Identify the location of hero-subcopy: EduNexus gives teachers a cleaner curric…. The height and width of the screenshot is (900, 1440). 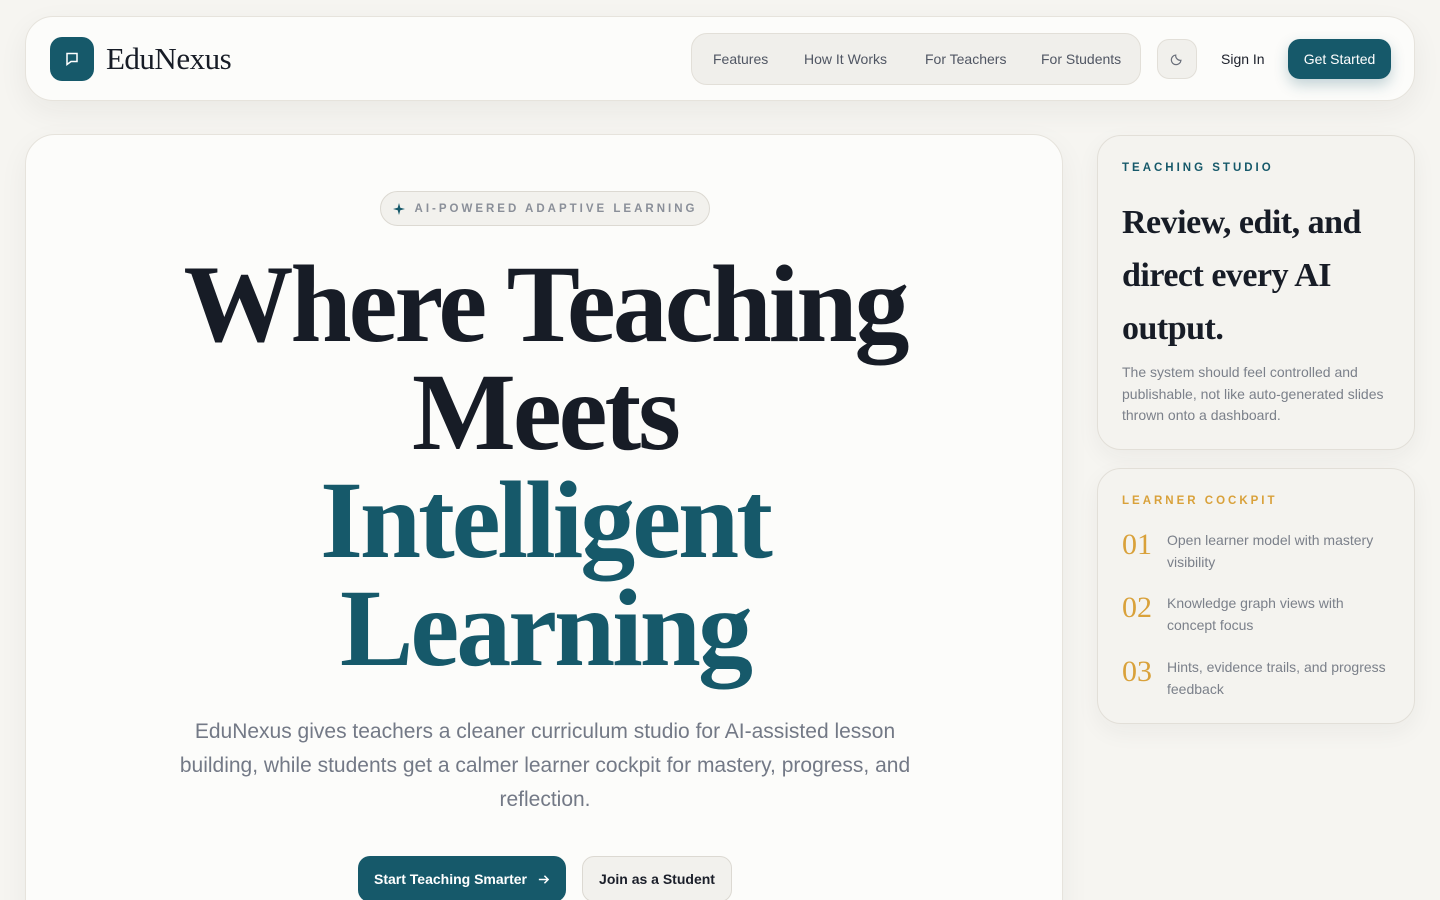
(545, 765).